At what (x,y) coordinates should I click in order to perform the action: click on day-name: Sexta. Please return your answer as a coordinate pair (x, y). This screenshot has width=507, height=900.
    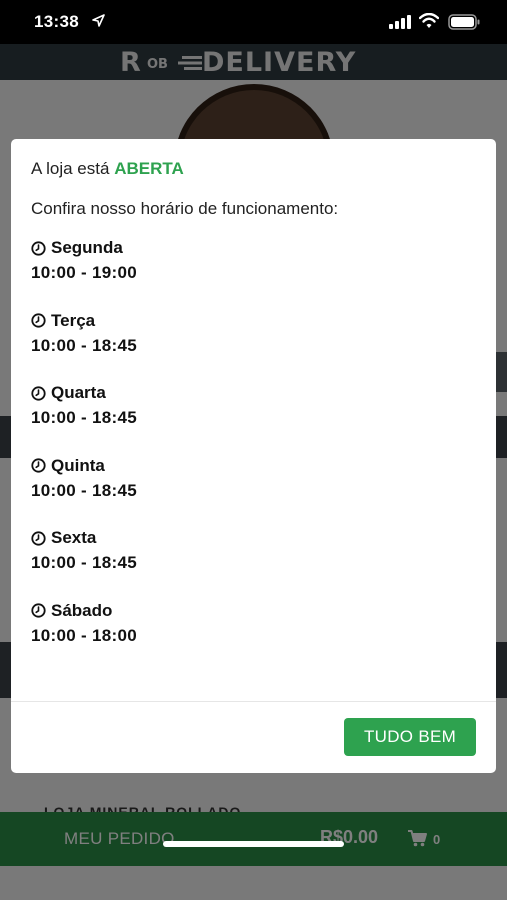
    Looking at the image, I should click on (74, 537).